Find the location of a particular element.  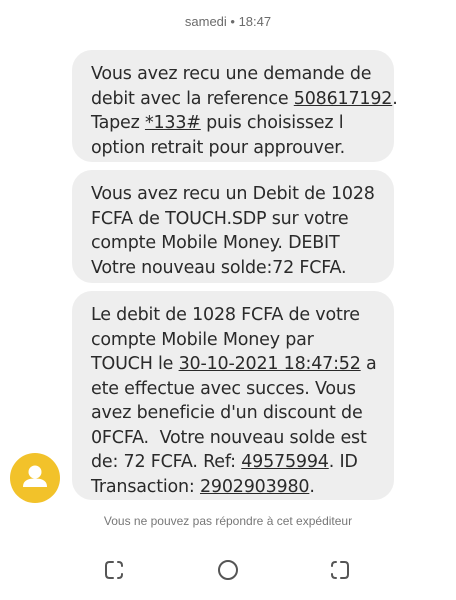

message-text: option retrait pour approuver. is located at coordinates (218, 147).